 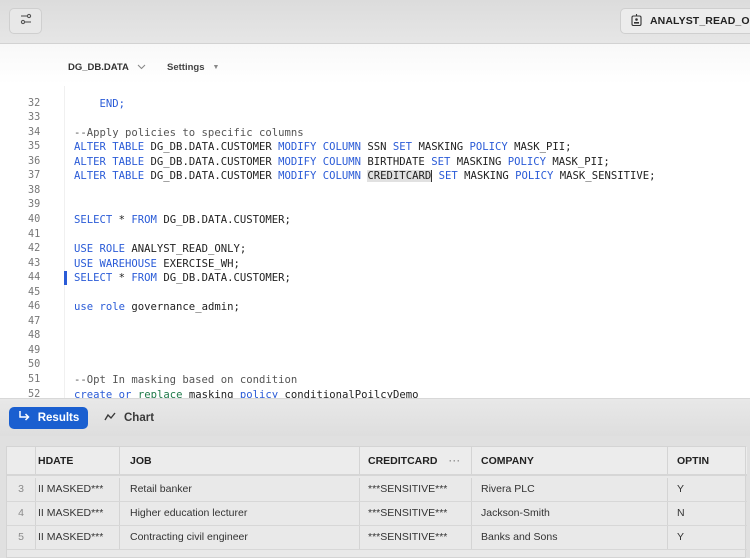 What do you see at coordinates (570, 513) in the screenshot?
I see `cell-company: Jackson-Smith` at bounding box center [570, 513].